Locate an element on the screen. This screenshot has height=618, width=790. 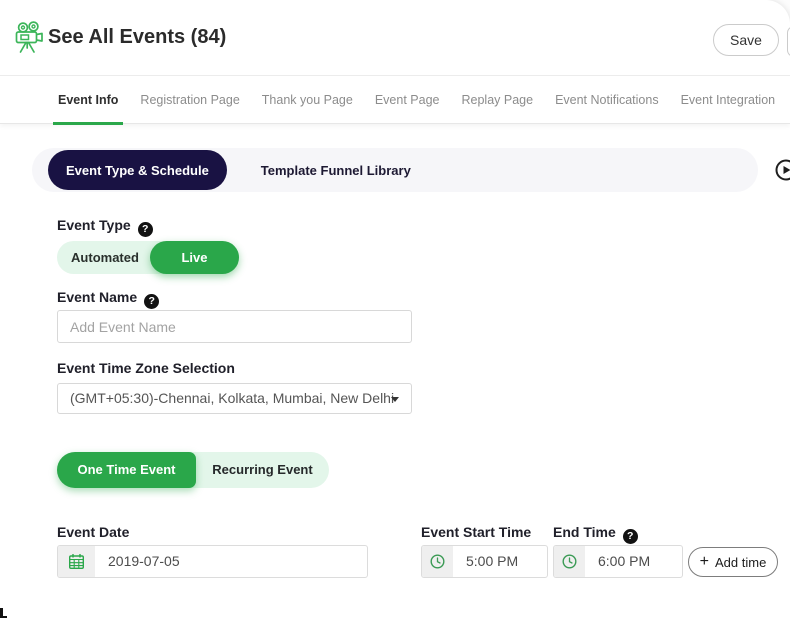
event-type-option-automated: Automated is located at coordinates (105, 257).